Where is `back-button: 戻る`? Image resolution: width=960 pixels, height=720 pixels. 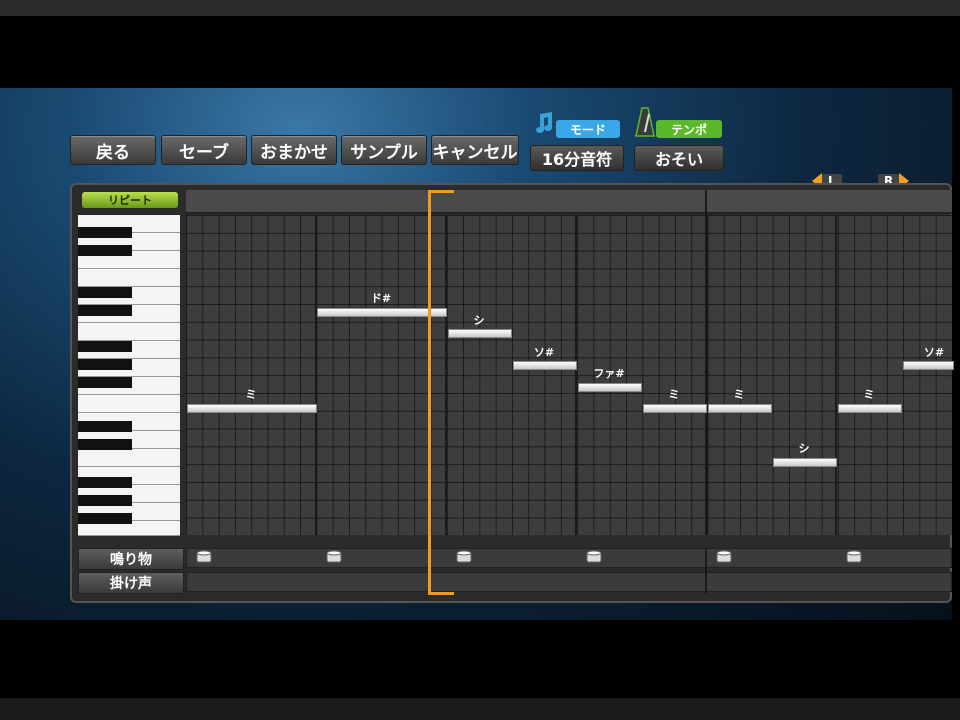 back-button: 戻る is located at coordinates (113, 150).